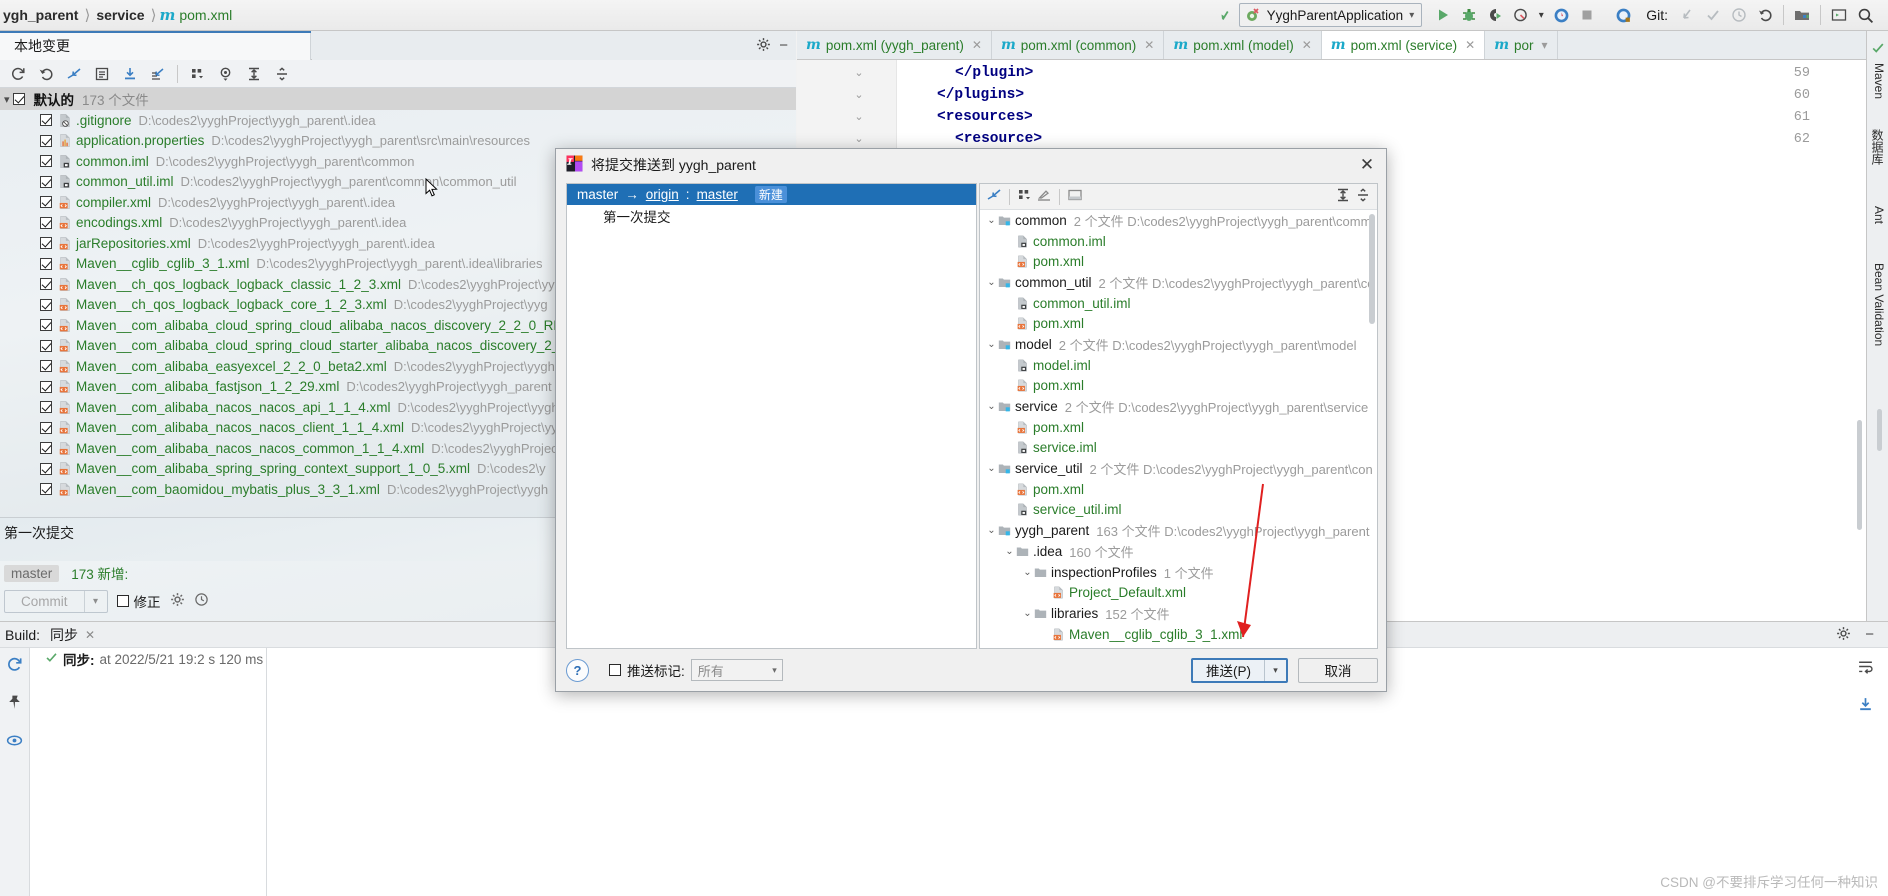 This screenshot has width=1888, height=896. I want to click on breadcrumb-item-project: ygh_parent, so click(40, 15).